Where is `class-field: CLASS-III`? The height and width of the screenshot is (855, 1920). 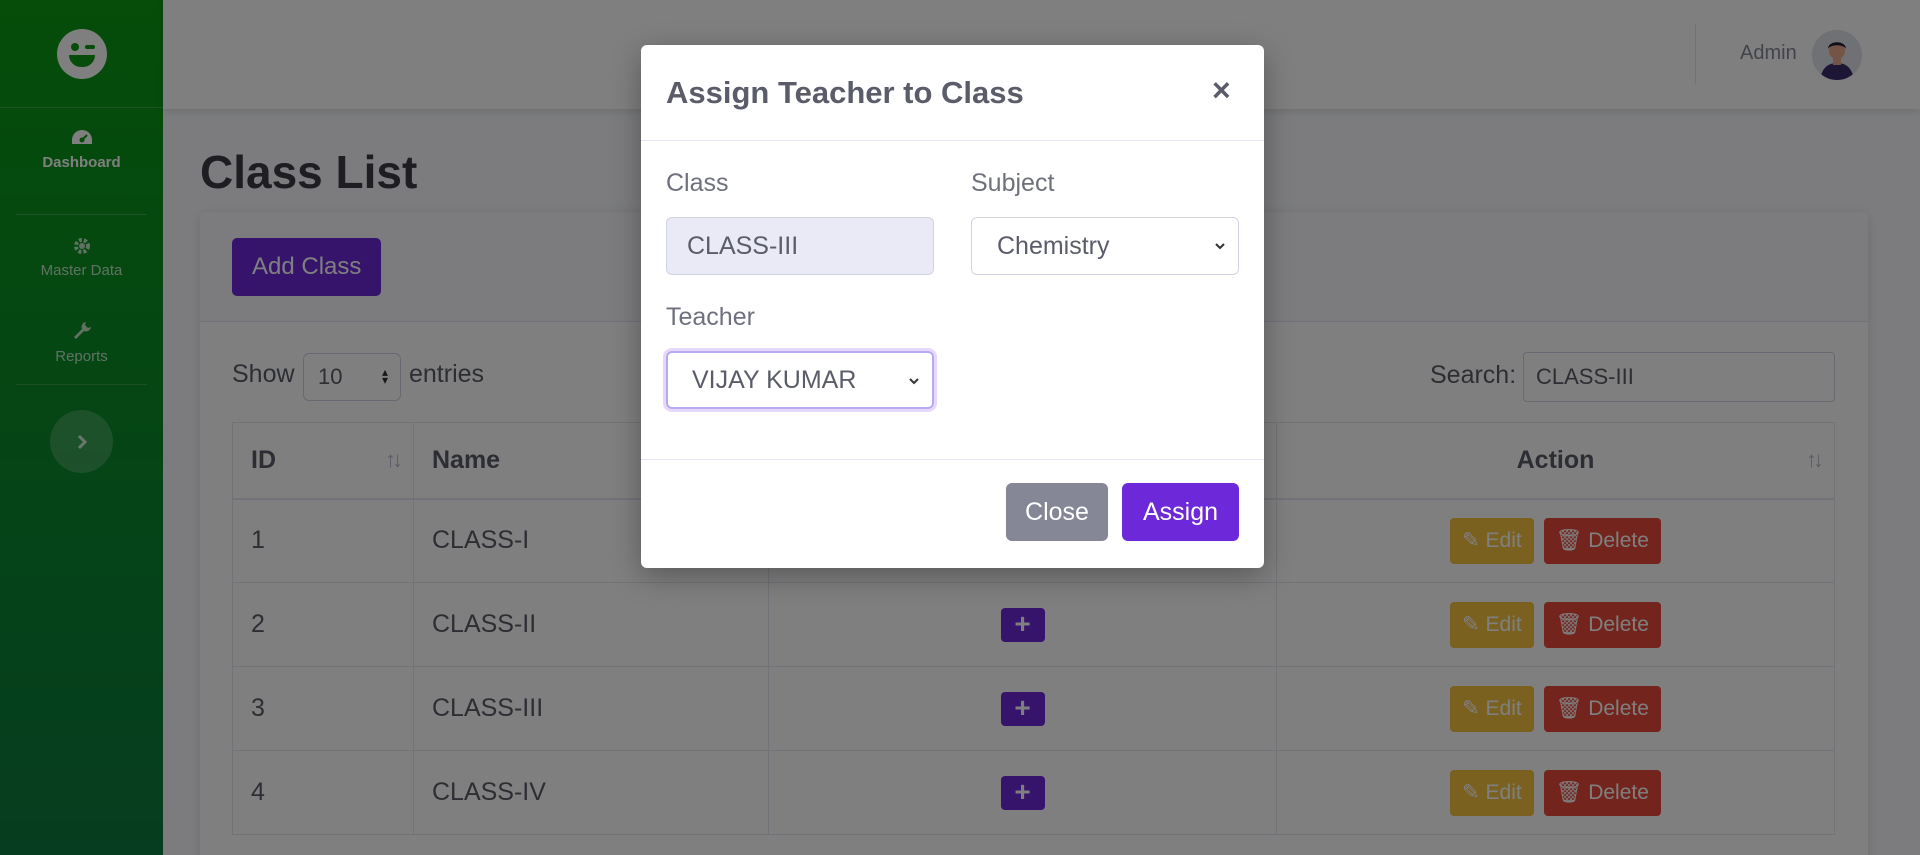 class-field: CLASS-III is located at coordinates (800, 246).